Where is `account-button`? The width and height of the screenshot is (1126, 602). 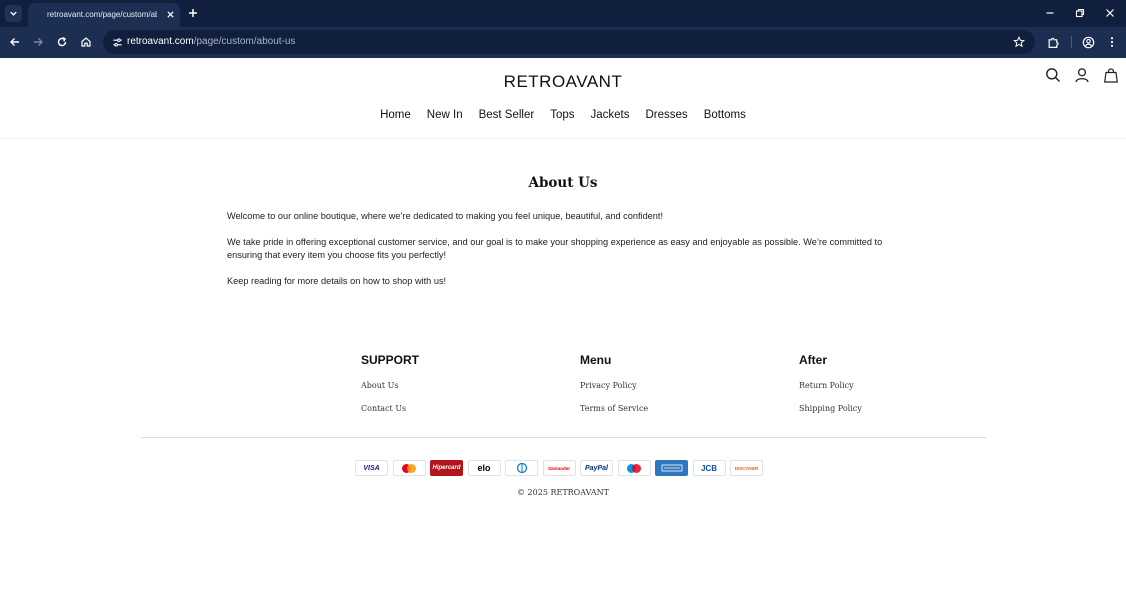
account-button is located at coordinates (1082, 75).